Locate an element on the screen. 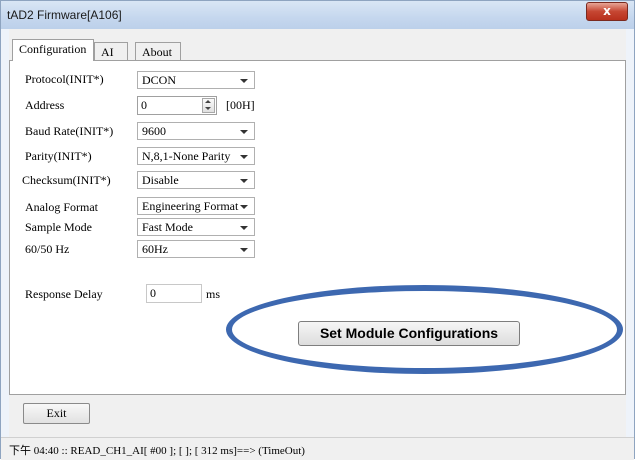 This screenshot has height=460, width=635. protocol-label: Protocol(INIT*) is located at coordinates (64, 79).